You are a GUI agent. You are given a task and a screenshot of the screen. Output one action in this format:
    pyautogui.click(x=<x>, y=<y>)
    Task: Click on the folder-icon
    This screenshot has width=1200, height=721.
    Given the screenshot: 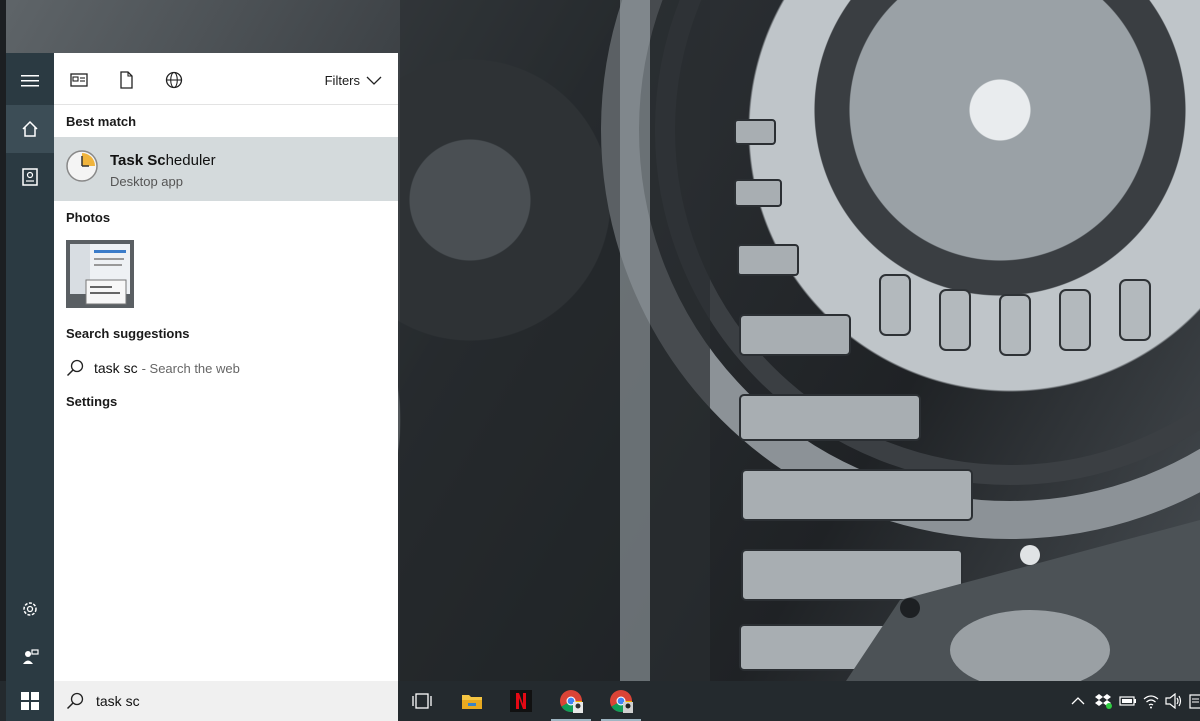 What is the action you would take?
    pyautogui.click(x=472, y=702)
    